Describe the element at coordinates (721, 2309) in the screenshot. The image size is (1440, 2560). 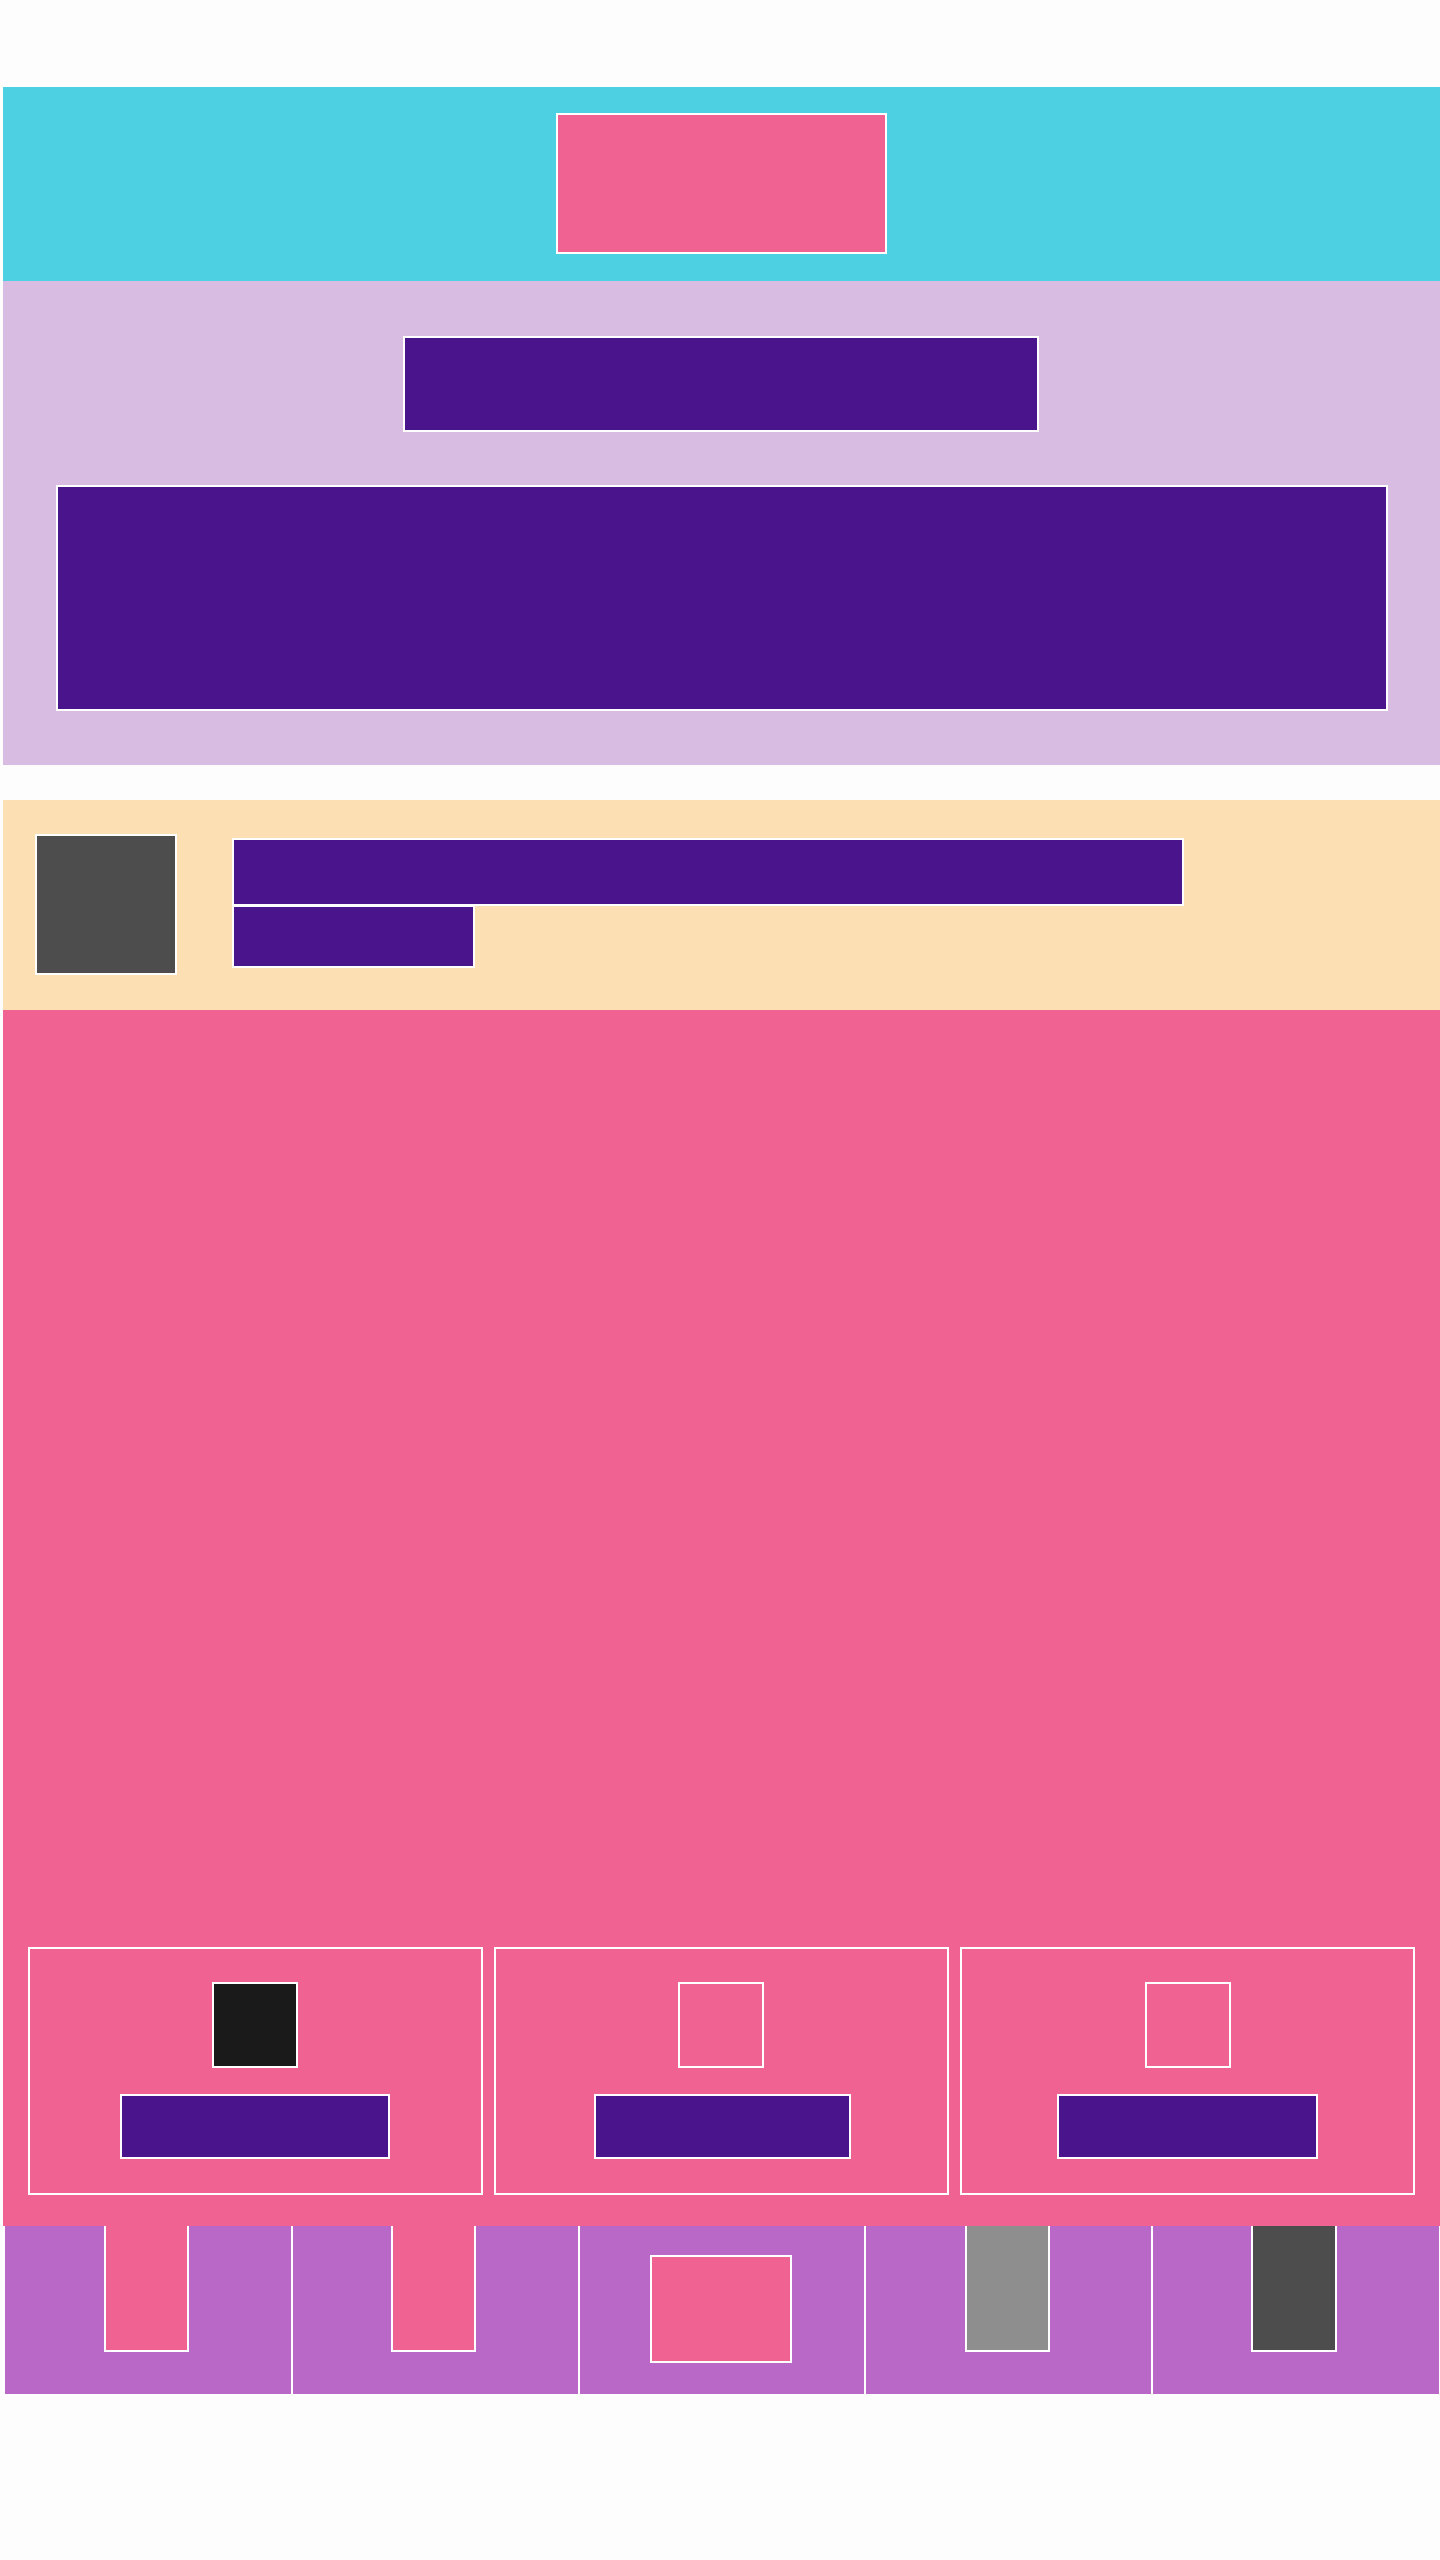
I see `nav-center-icon` at that location.